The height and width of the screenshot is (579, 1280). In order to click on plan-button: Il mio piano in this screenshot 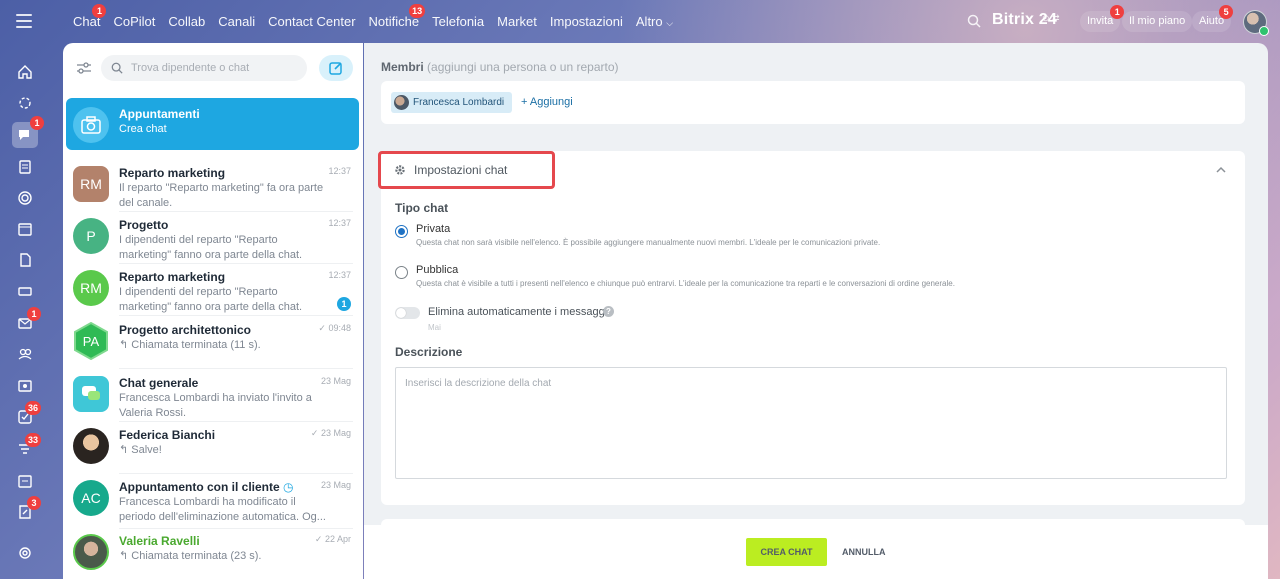, I will do `click(1157, 21)`.